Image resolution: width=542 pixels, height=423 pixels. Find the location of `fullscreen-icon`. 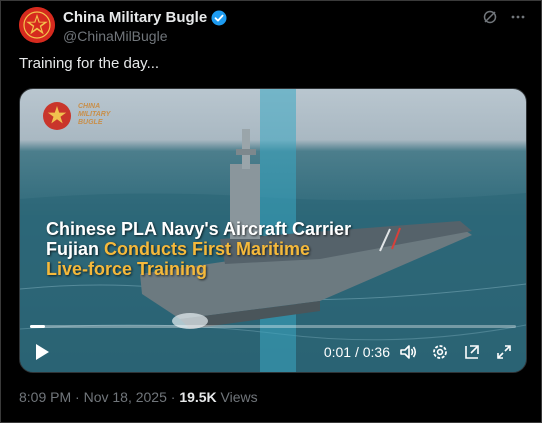

fullscreen-icon is located at coordinates (504, 352).